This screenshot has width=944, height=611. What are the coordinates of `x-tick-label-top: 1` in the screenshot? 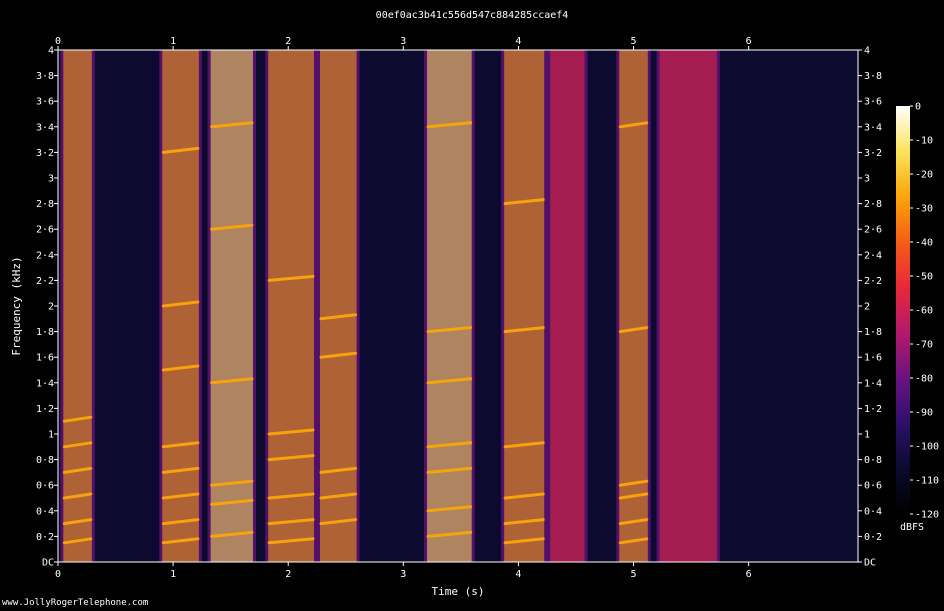 It's located at (173, 41).